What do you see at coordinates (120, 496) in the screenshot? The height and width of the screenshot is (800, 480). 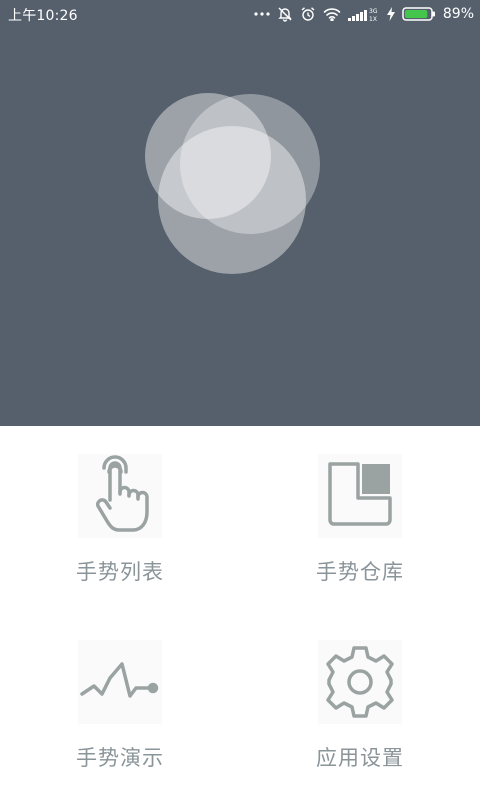 I see `tap-hand-icon` at bounding box center [120, 496].